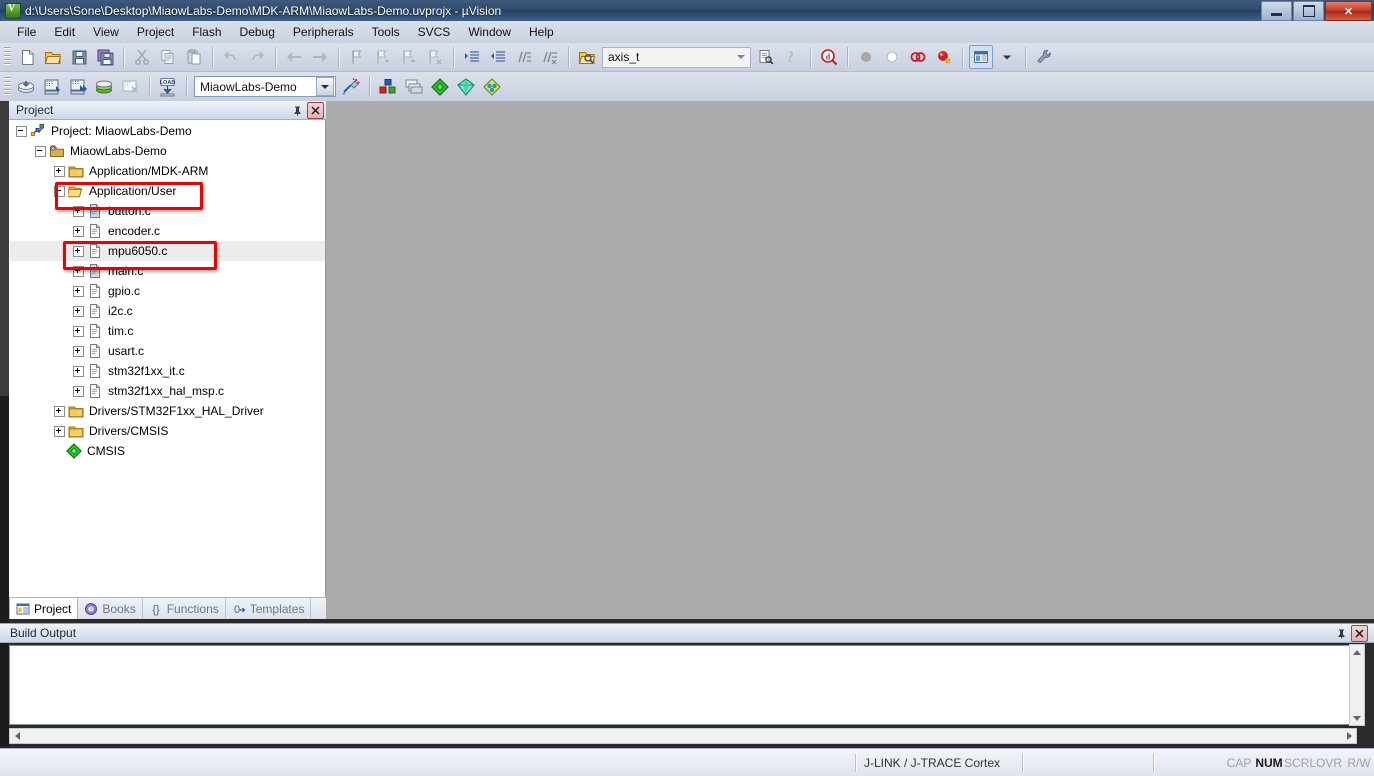 The image size is (1374, 776). What do you see at coordinates (866, 57) in the screenshot?
I see `breakpoint-insert-icon` at bounding box center [866, 57].